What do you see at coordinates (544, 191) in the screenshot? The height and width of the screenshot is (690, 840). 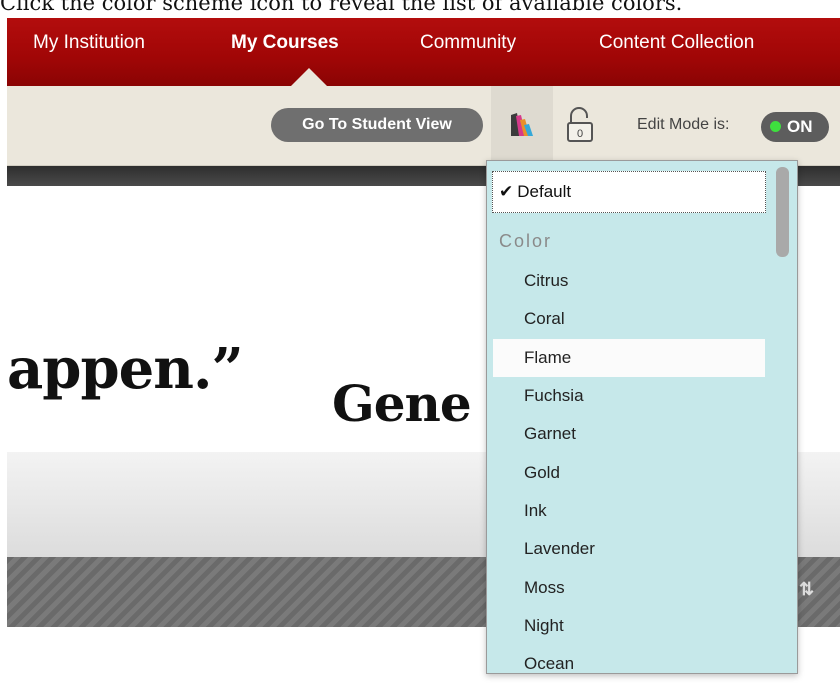 I see `menu-item-label: Default` at bounding box center [544, 191].